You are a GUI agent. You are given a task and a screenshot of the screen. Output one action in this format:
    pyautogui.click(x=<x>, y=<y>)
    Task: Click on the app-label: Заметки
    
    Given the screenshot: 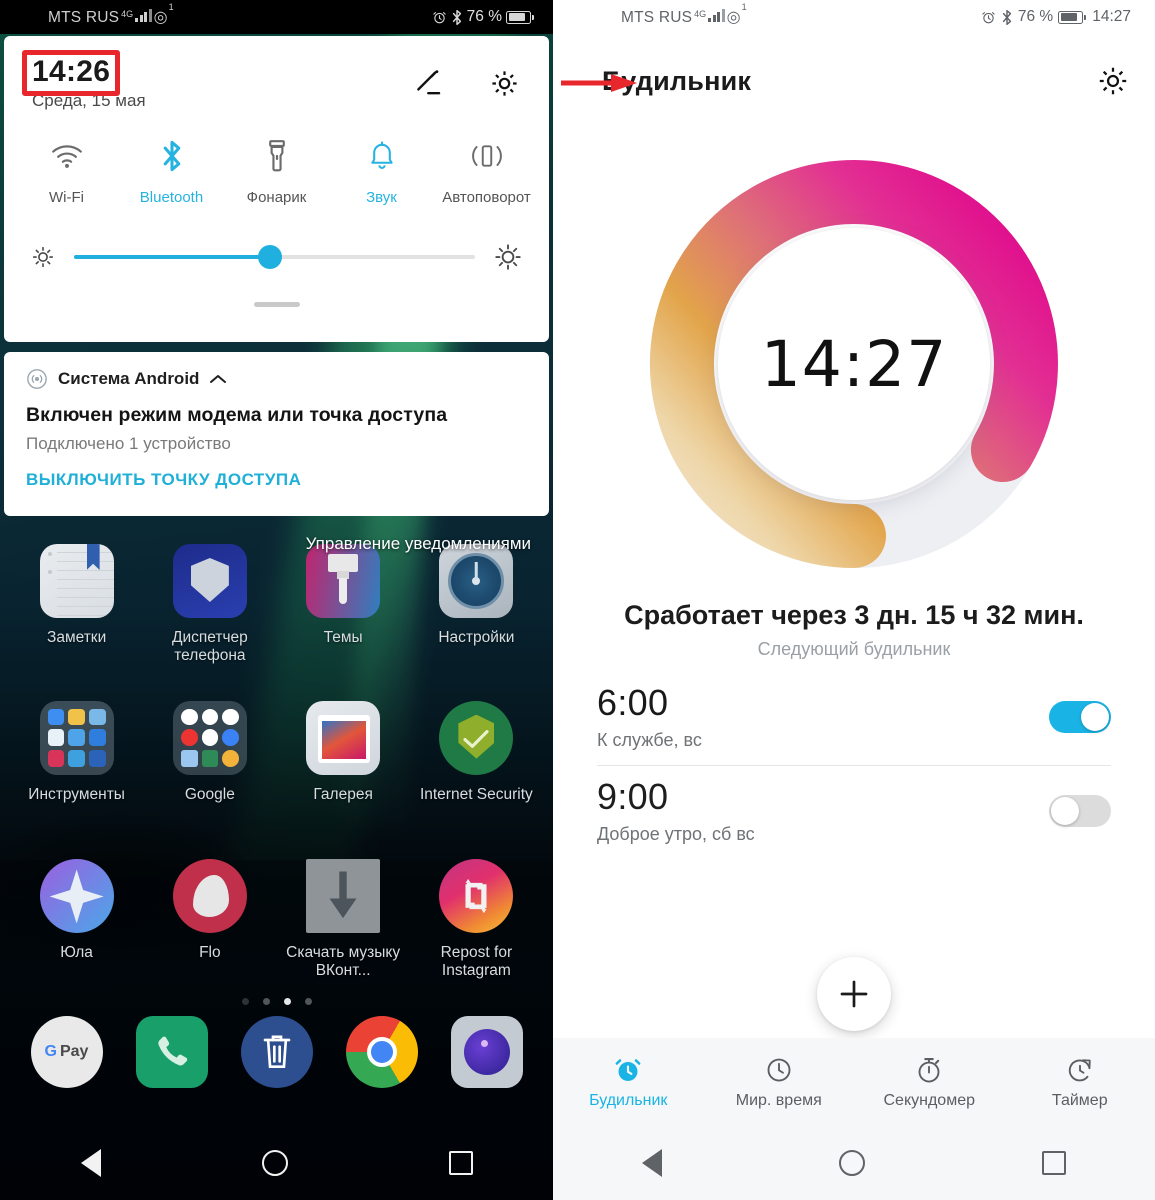 What is the action you would take?
    pyautogui.click(x=76, y=637)
    